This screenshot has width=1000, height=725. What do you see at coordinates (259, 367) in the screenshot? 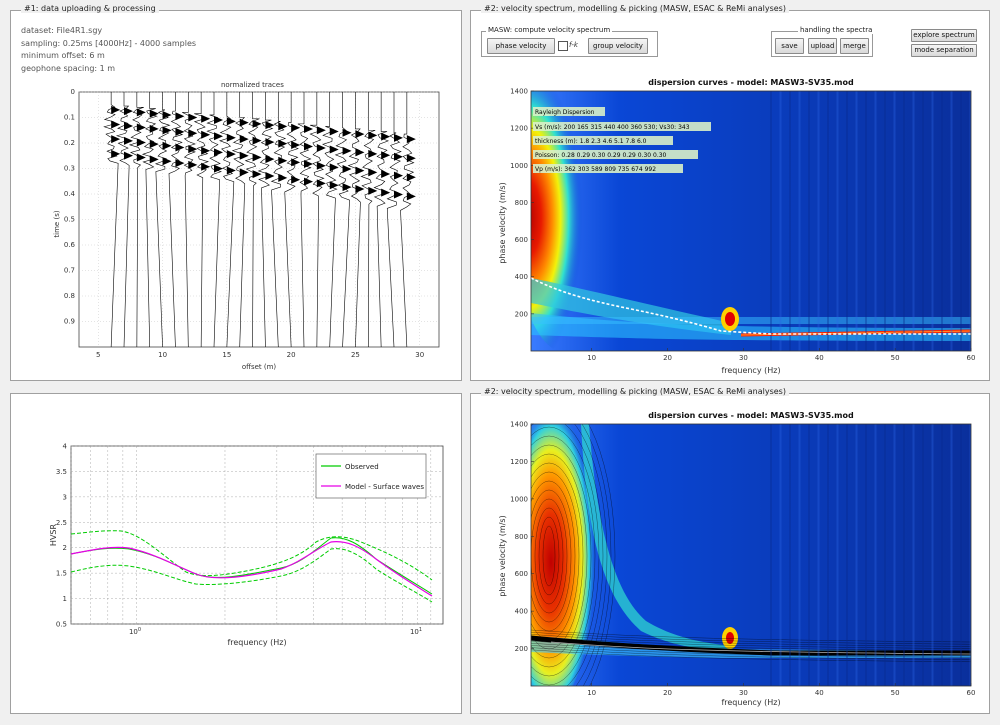
I see `offset-axis-label: offset (m)` at bounding box center [259, 367].